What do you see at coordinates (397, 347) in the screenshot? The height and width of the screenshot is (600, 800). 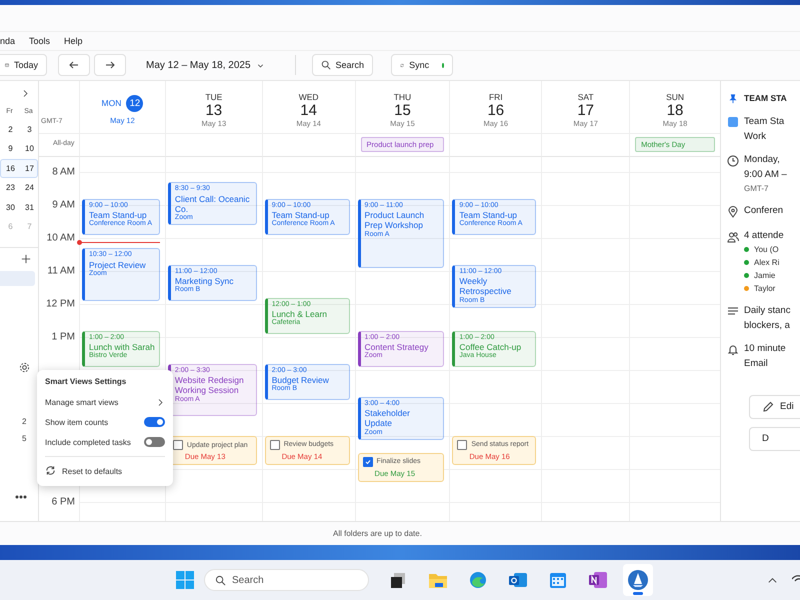 I see `event-title: Content Strategy` at bounding box center [397, 347].